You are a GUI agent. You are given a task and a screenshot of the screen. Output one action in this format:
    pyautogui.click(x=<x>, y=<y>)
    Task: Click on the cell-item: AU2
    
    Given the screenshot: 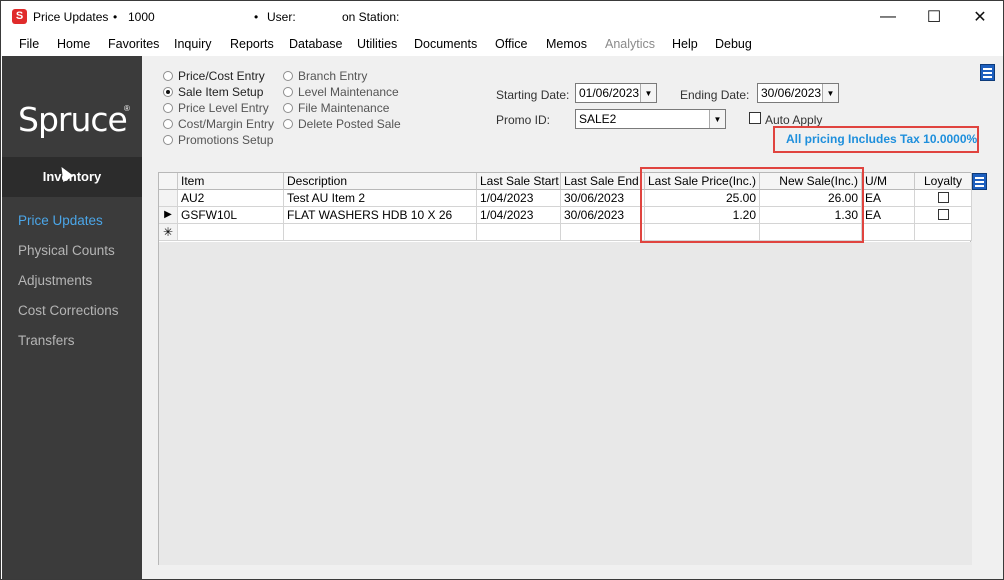 What is the action you would take?
    pyautogui.click(x=231, y=198)
    